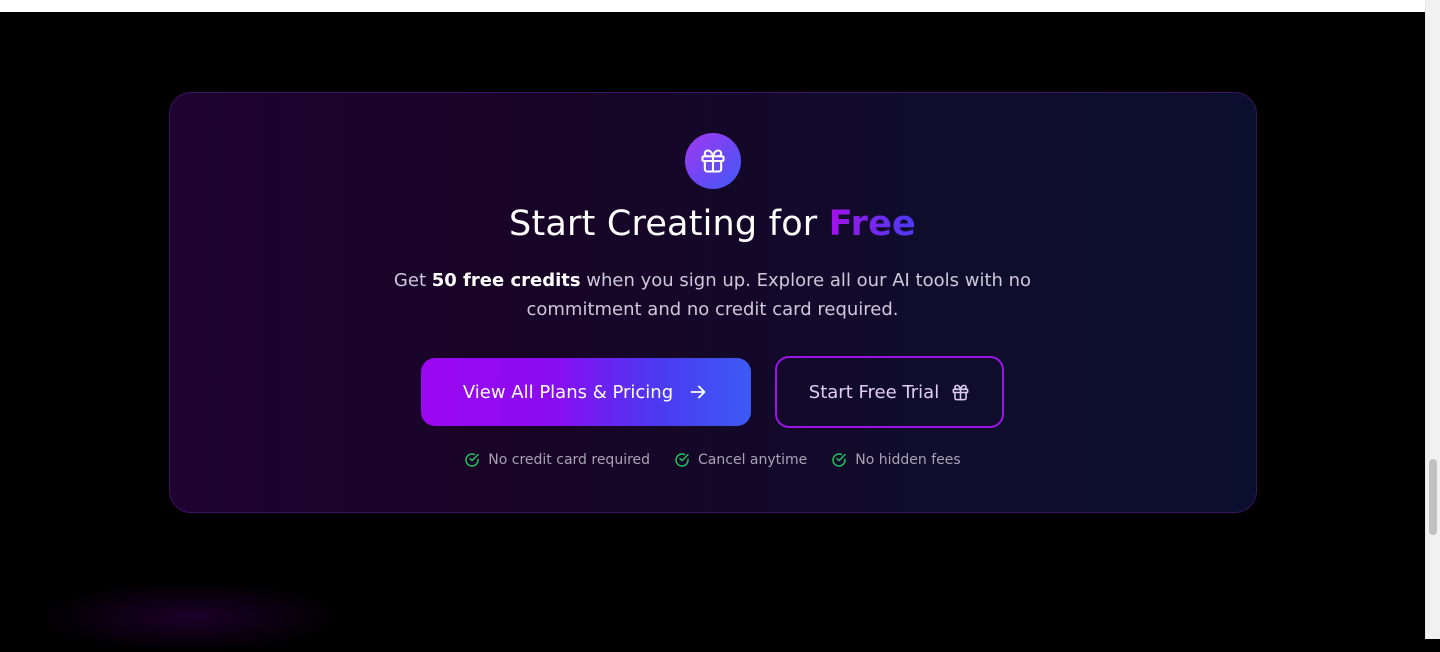  I want to click on arrow-right-icon, so click(698, 392).